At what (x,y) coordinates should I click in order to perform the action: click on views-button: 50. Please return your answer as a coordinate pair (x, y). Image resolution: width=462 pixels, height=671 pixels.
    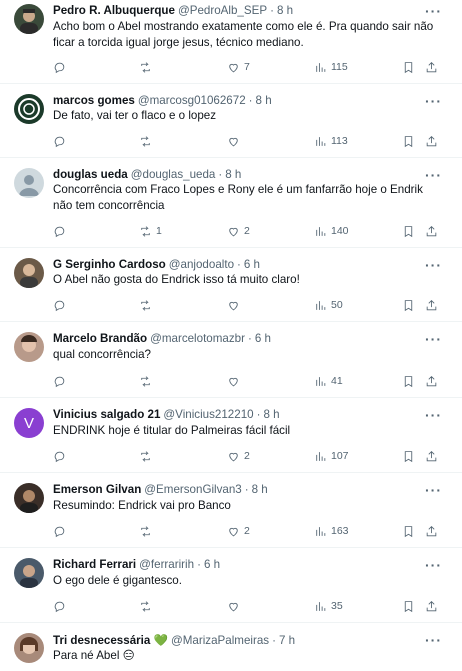
    Looking at the image, I should click on (328, 305).